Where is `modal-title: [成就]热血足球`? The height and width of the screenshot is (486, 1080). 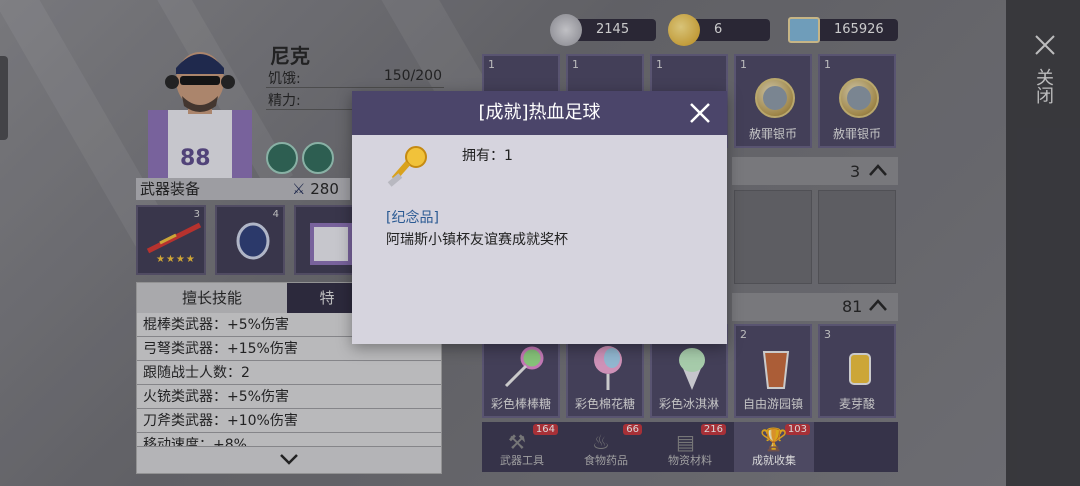
modal-title: [成就]热血足球 is located at coordinates (539, 112).